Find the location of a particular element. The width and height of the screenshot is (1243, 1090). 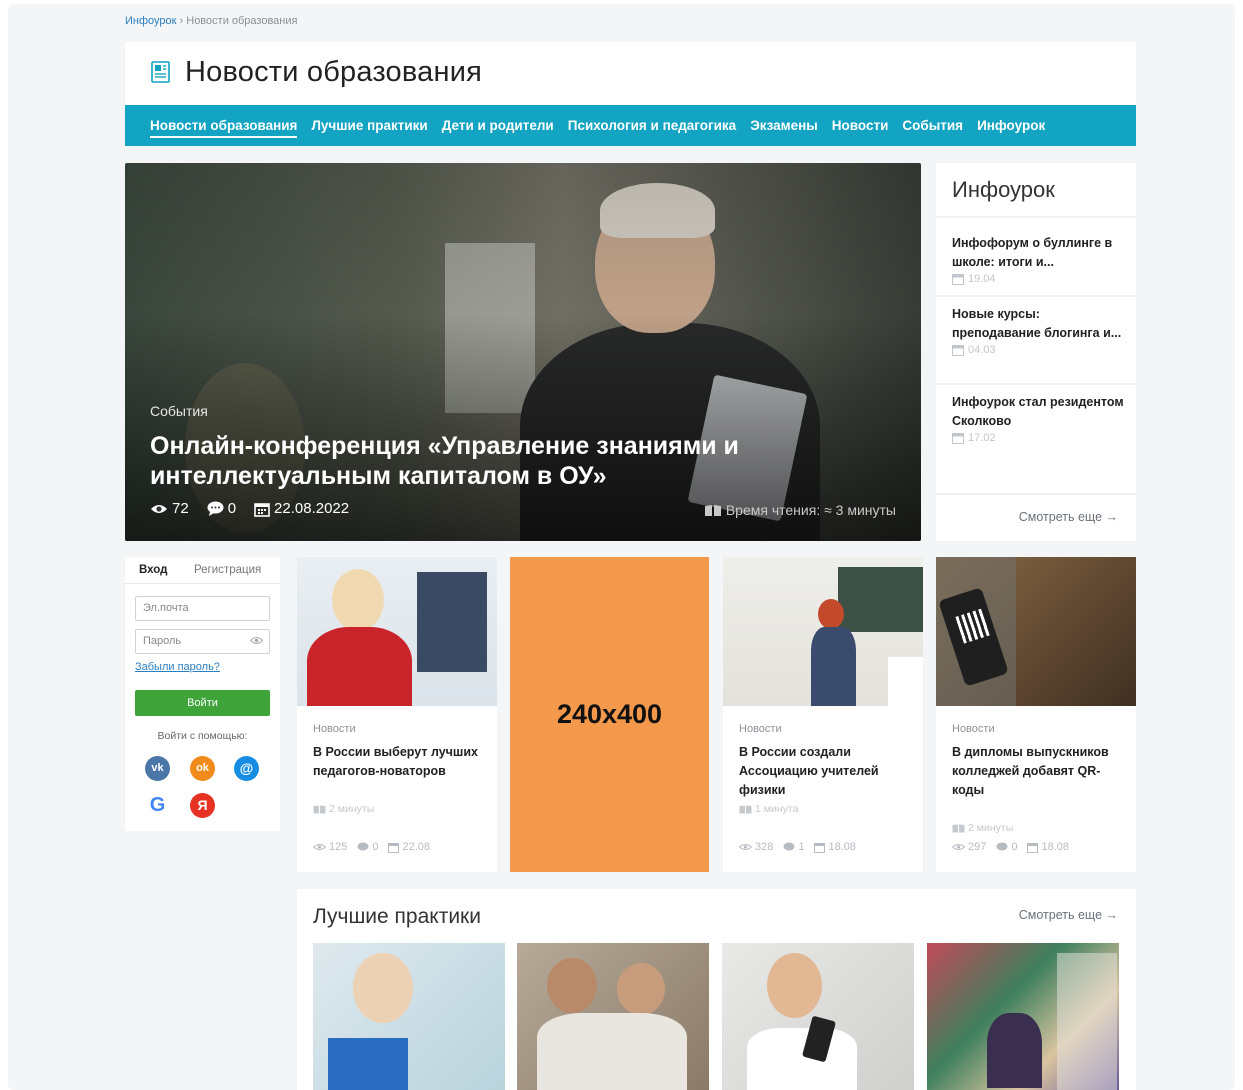

hero-category: События is located at coordinates (179, 411).